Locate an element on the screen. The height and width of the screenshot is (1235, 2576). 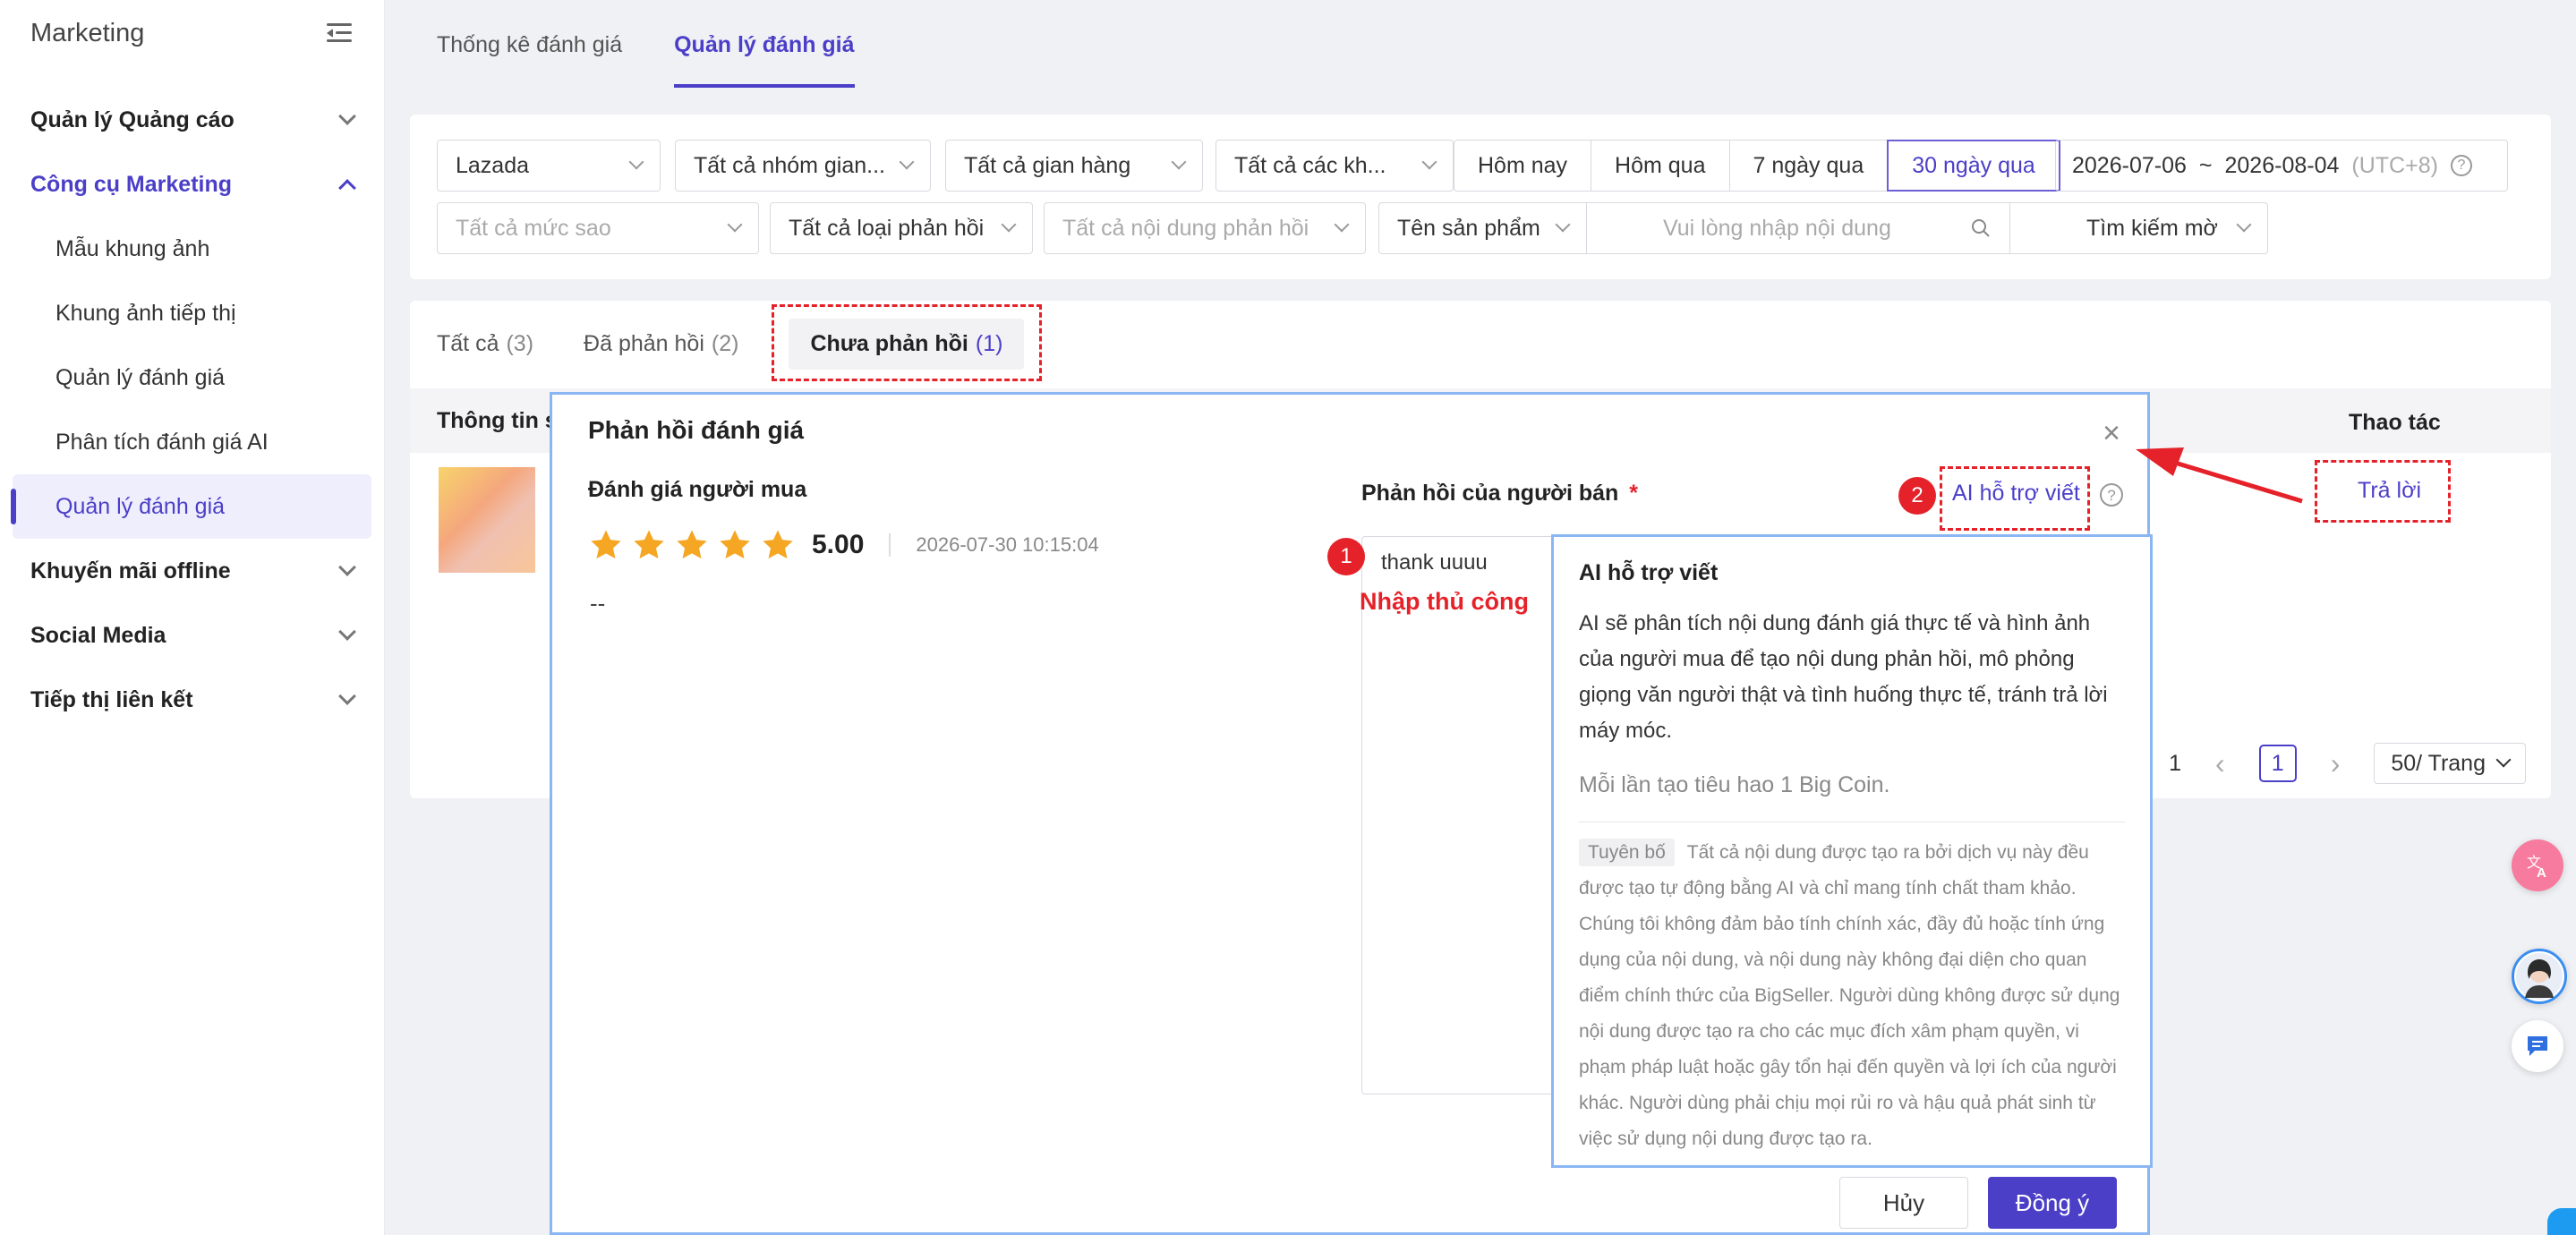
review-text: -- is located at coordinates (598, 603).